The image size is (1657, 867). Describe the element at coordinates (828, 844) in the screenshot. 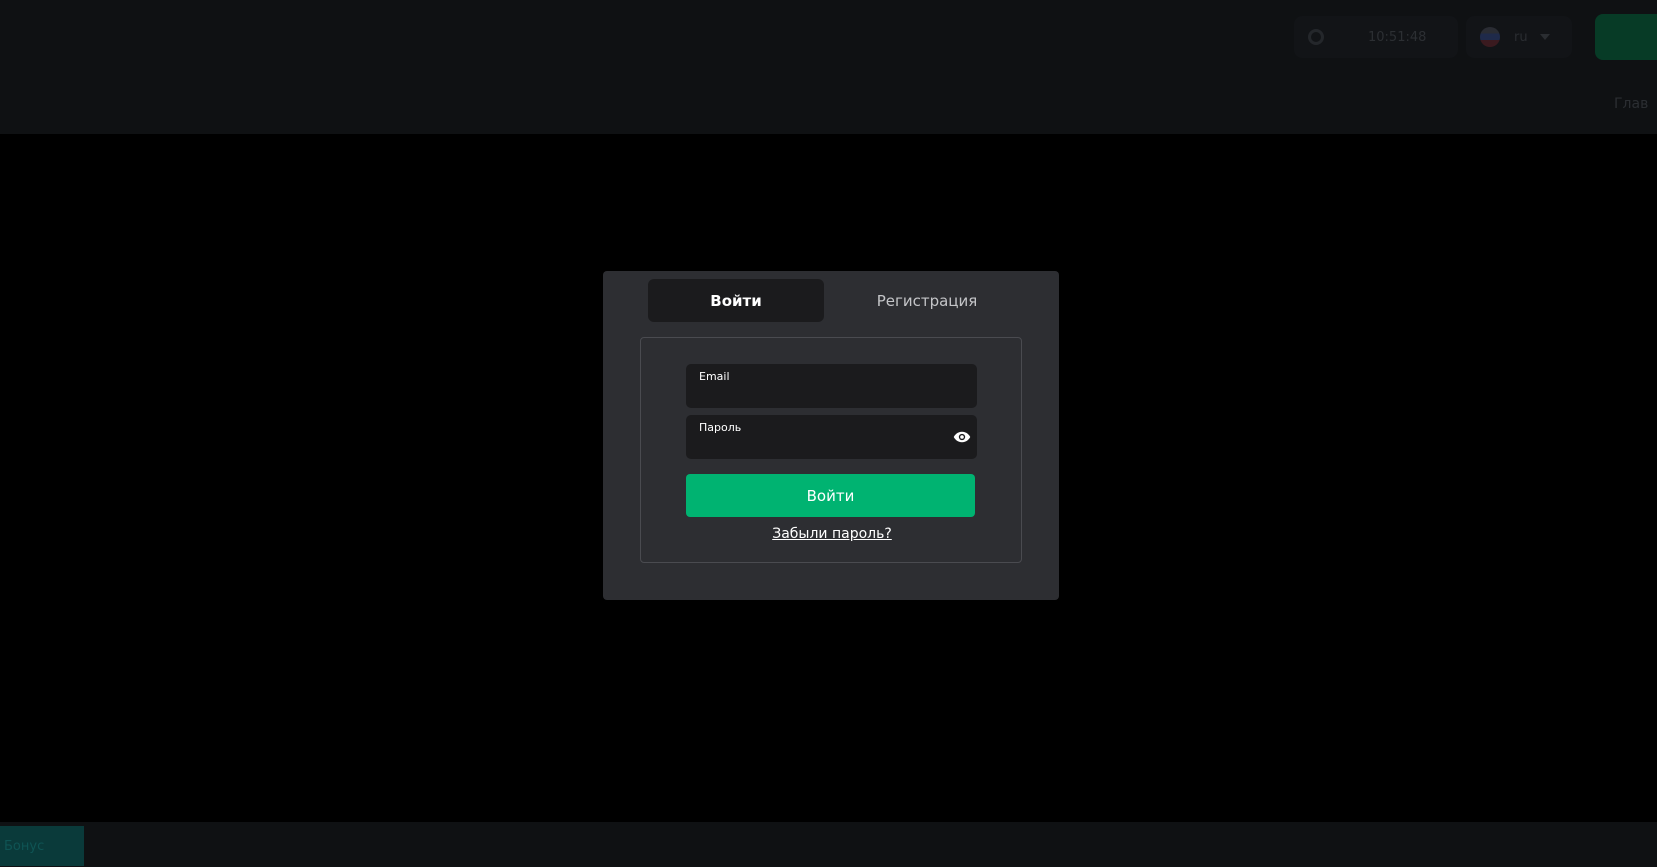

I see `page-footer` at that location.